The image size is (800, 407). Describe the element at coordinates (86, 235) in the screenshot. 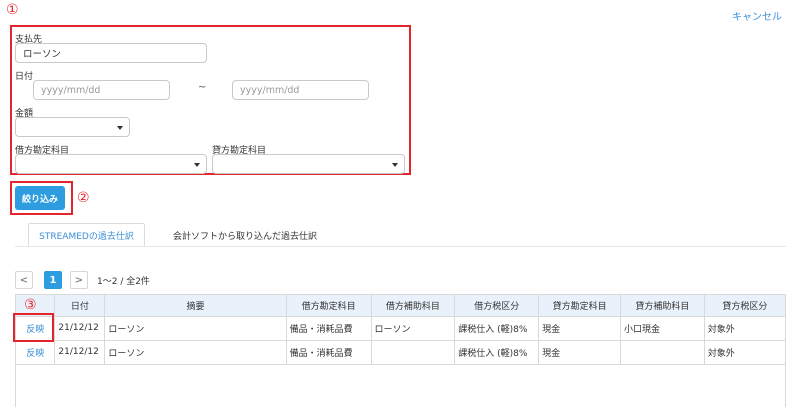

I see `tab-streamed-history: STREAMEDの過去仕訳` at that location.